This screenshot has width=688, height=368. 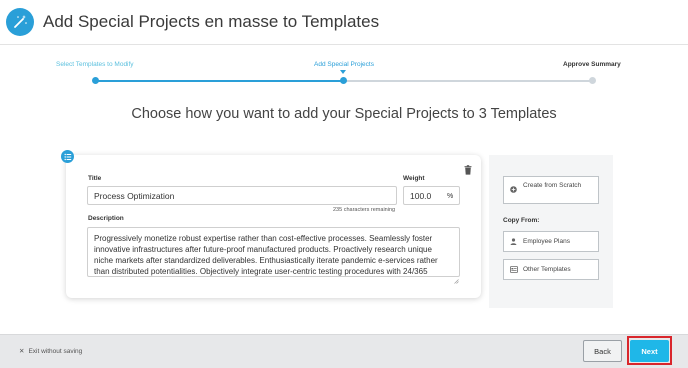 I want to click on plus-circle-icon, so click(x=513, y=190).